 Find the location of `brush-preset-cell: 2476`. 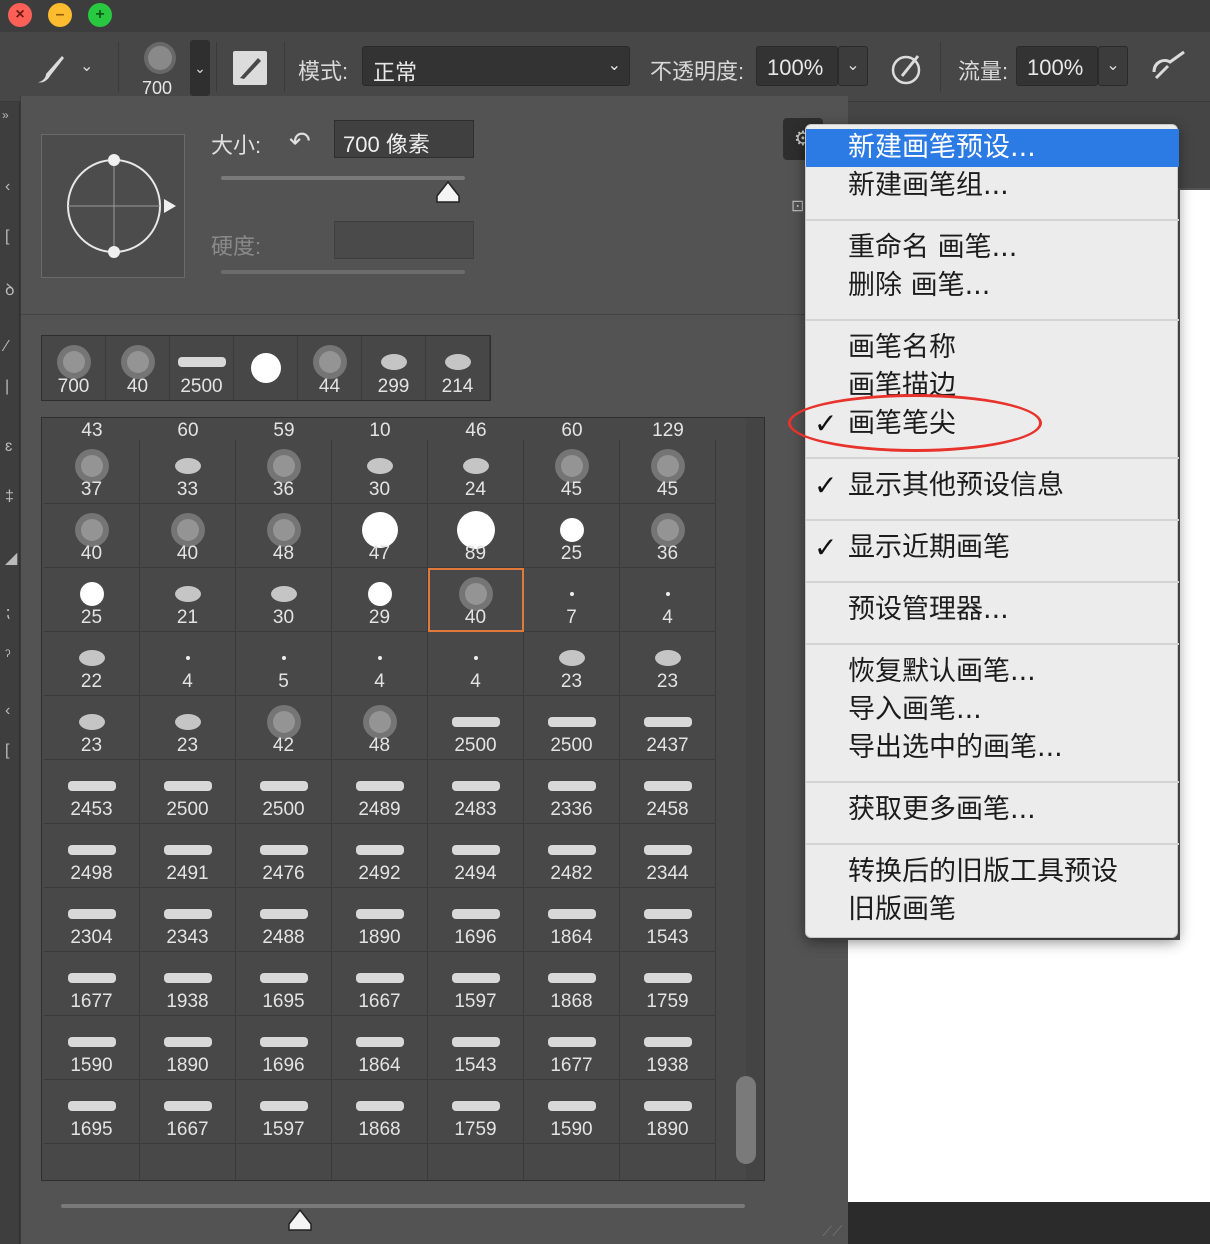

brush-preset-cell: 2476 is located at coordinates (284, 856).